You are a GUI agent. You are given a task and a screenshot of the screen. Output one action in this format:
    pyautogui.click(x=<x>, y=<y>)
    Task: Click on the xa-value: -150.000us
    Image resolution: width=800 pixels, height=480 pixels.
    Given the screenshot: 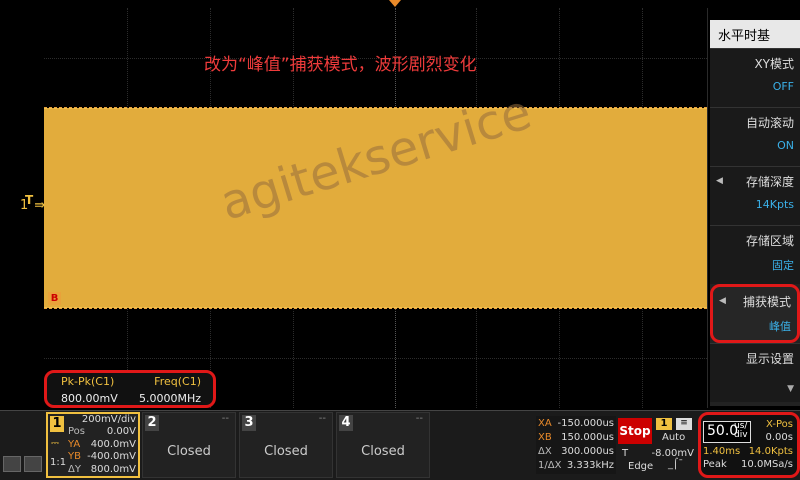 What is the action you would take?
    pyautogui.click(x=585, y=423)
    